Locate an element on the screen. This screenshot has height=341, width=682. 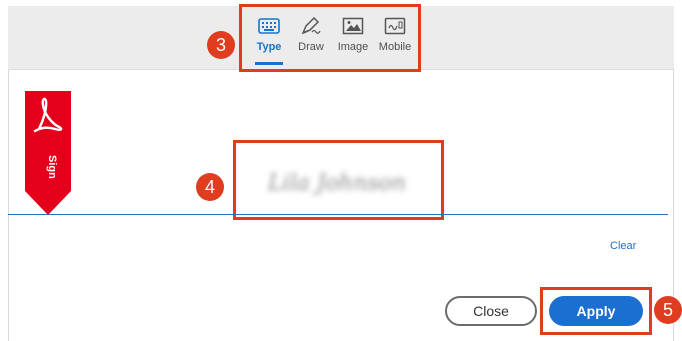
signature-baseline is located at coordinates (338, 214).